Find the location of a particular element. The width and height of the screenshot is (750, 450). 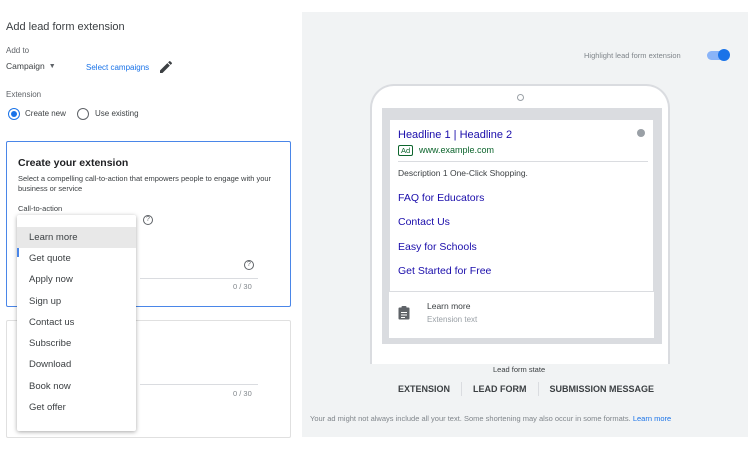

use-existing-label: Use existing is located at coordinates (117, 113).